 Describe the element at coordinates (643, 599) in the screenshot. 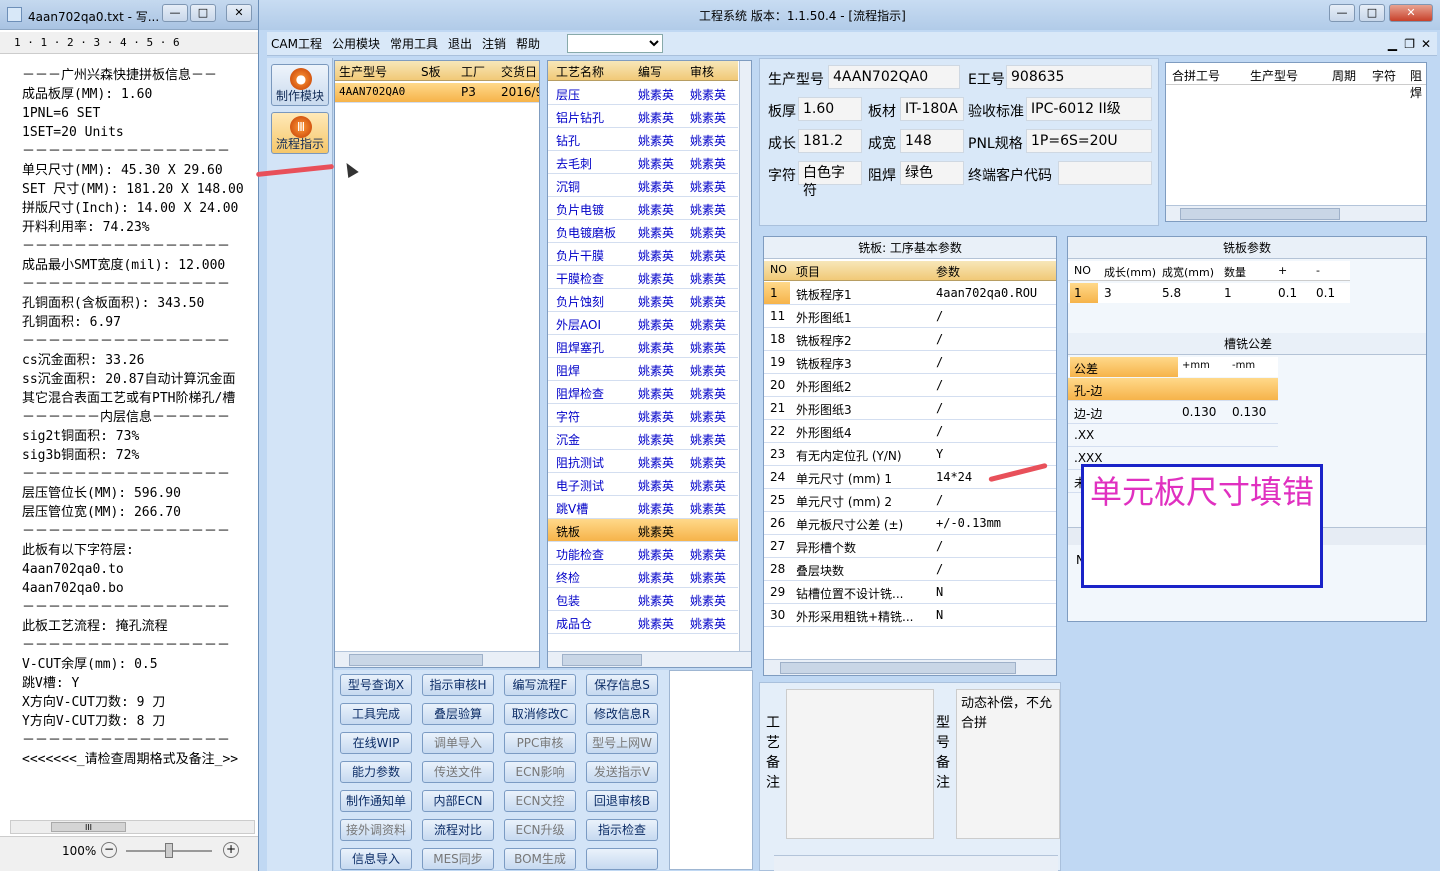

I see `table-row: 包装 姚素英 姚素英` at that location.